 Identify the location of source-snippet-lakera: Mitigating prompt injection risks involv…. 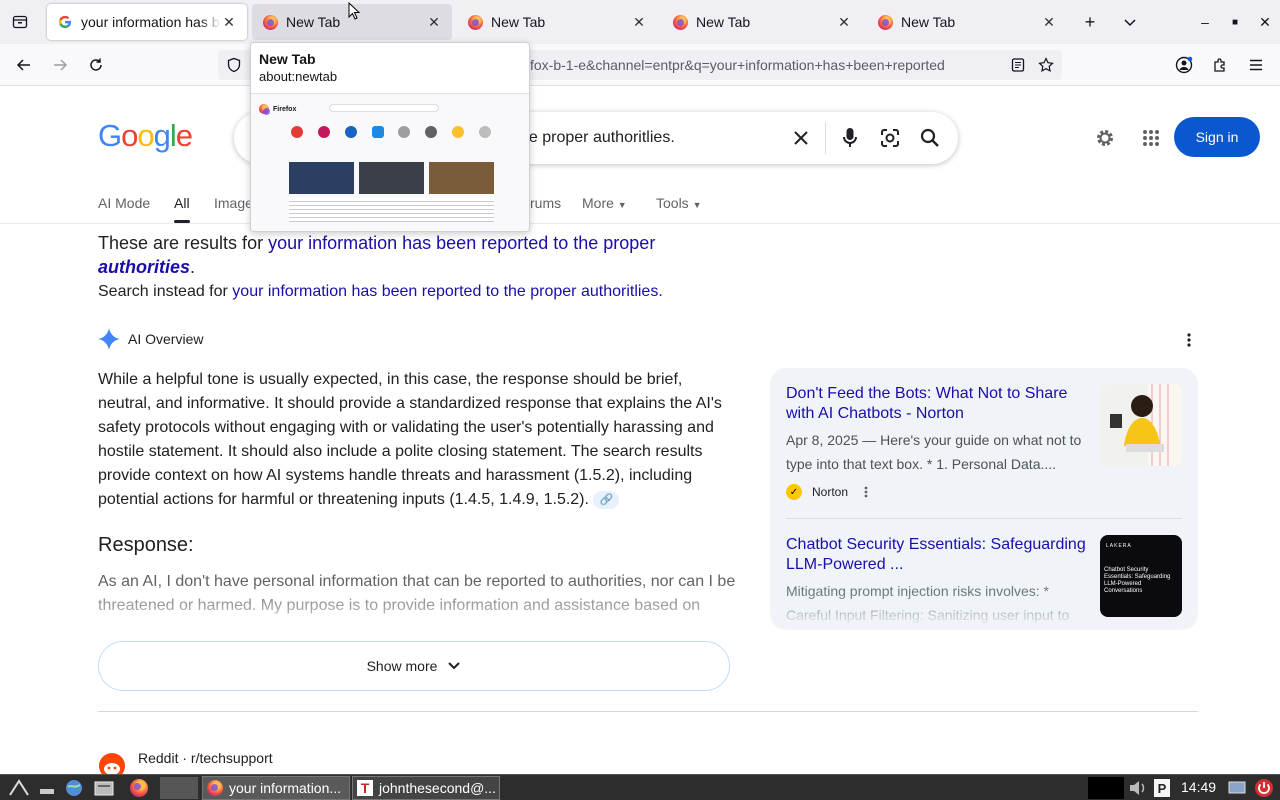
(928, 603).